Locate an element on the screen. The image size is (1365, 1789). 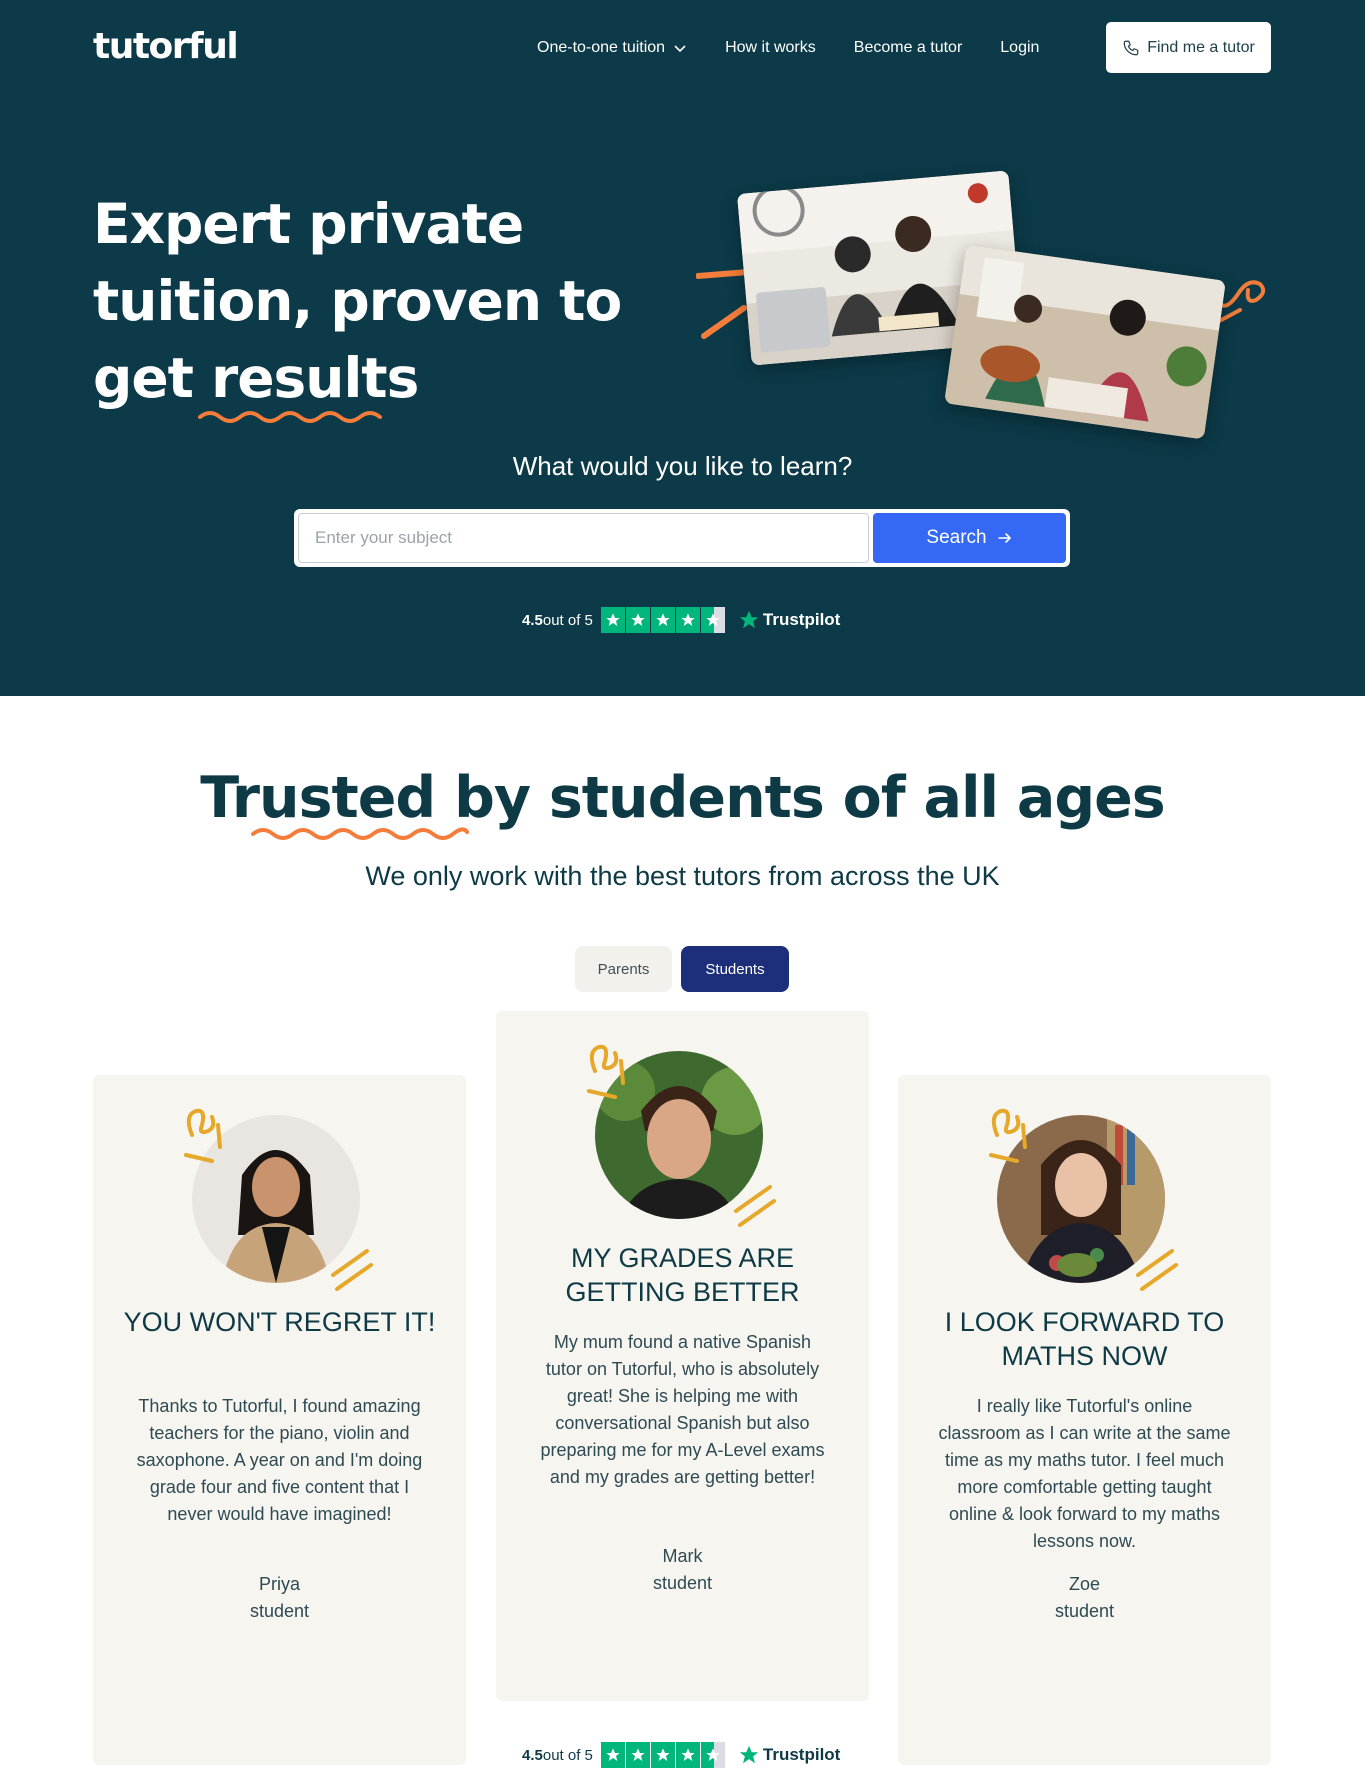
nav-label: Login is located at coordinates (1020, 47).